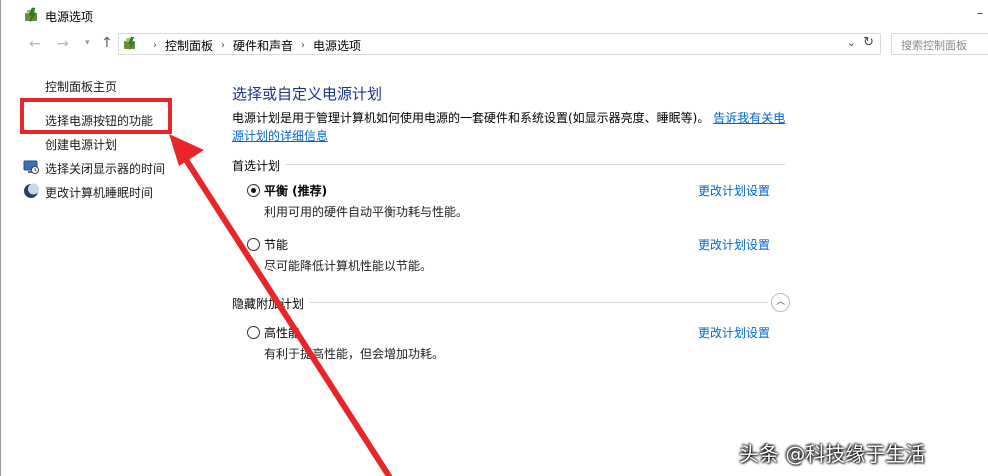 This screenshot has height=476, width=988. What do you see at coordinates (105, 168) in the screenshot?
I see `sidebar-item-display-off: 选择关闭显示器的时间` at bounding box center [105, 168].